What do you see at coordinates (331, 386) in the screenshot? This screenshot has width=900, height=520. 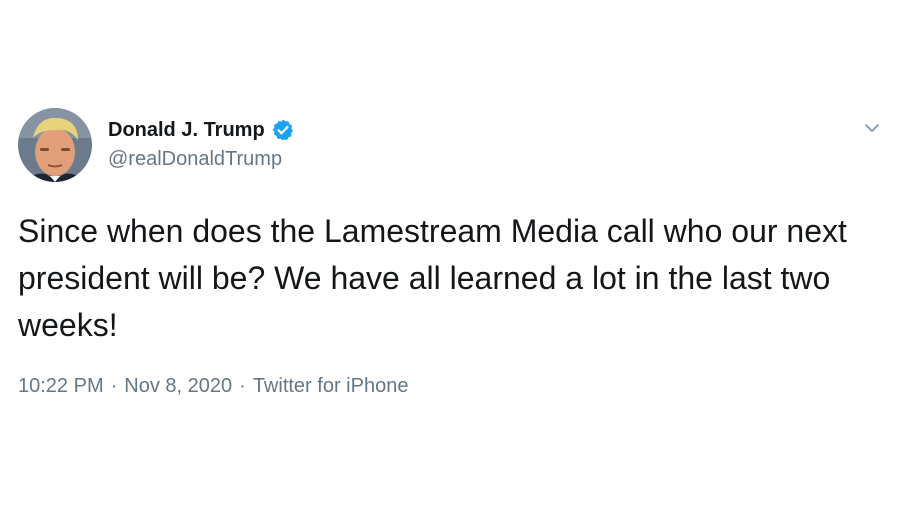 I see `tweet-source: Twitter for iPhone` at bounding box center [331, 386].